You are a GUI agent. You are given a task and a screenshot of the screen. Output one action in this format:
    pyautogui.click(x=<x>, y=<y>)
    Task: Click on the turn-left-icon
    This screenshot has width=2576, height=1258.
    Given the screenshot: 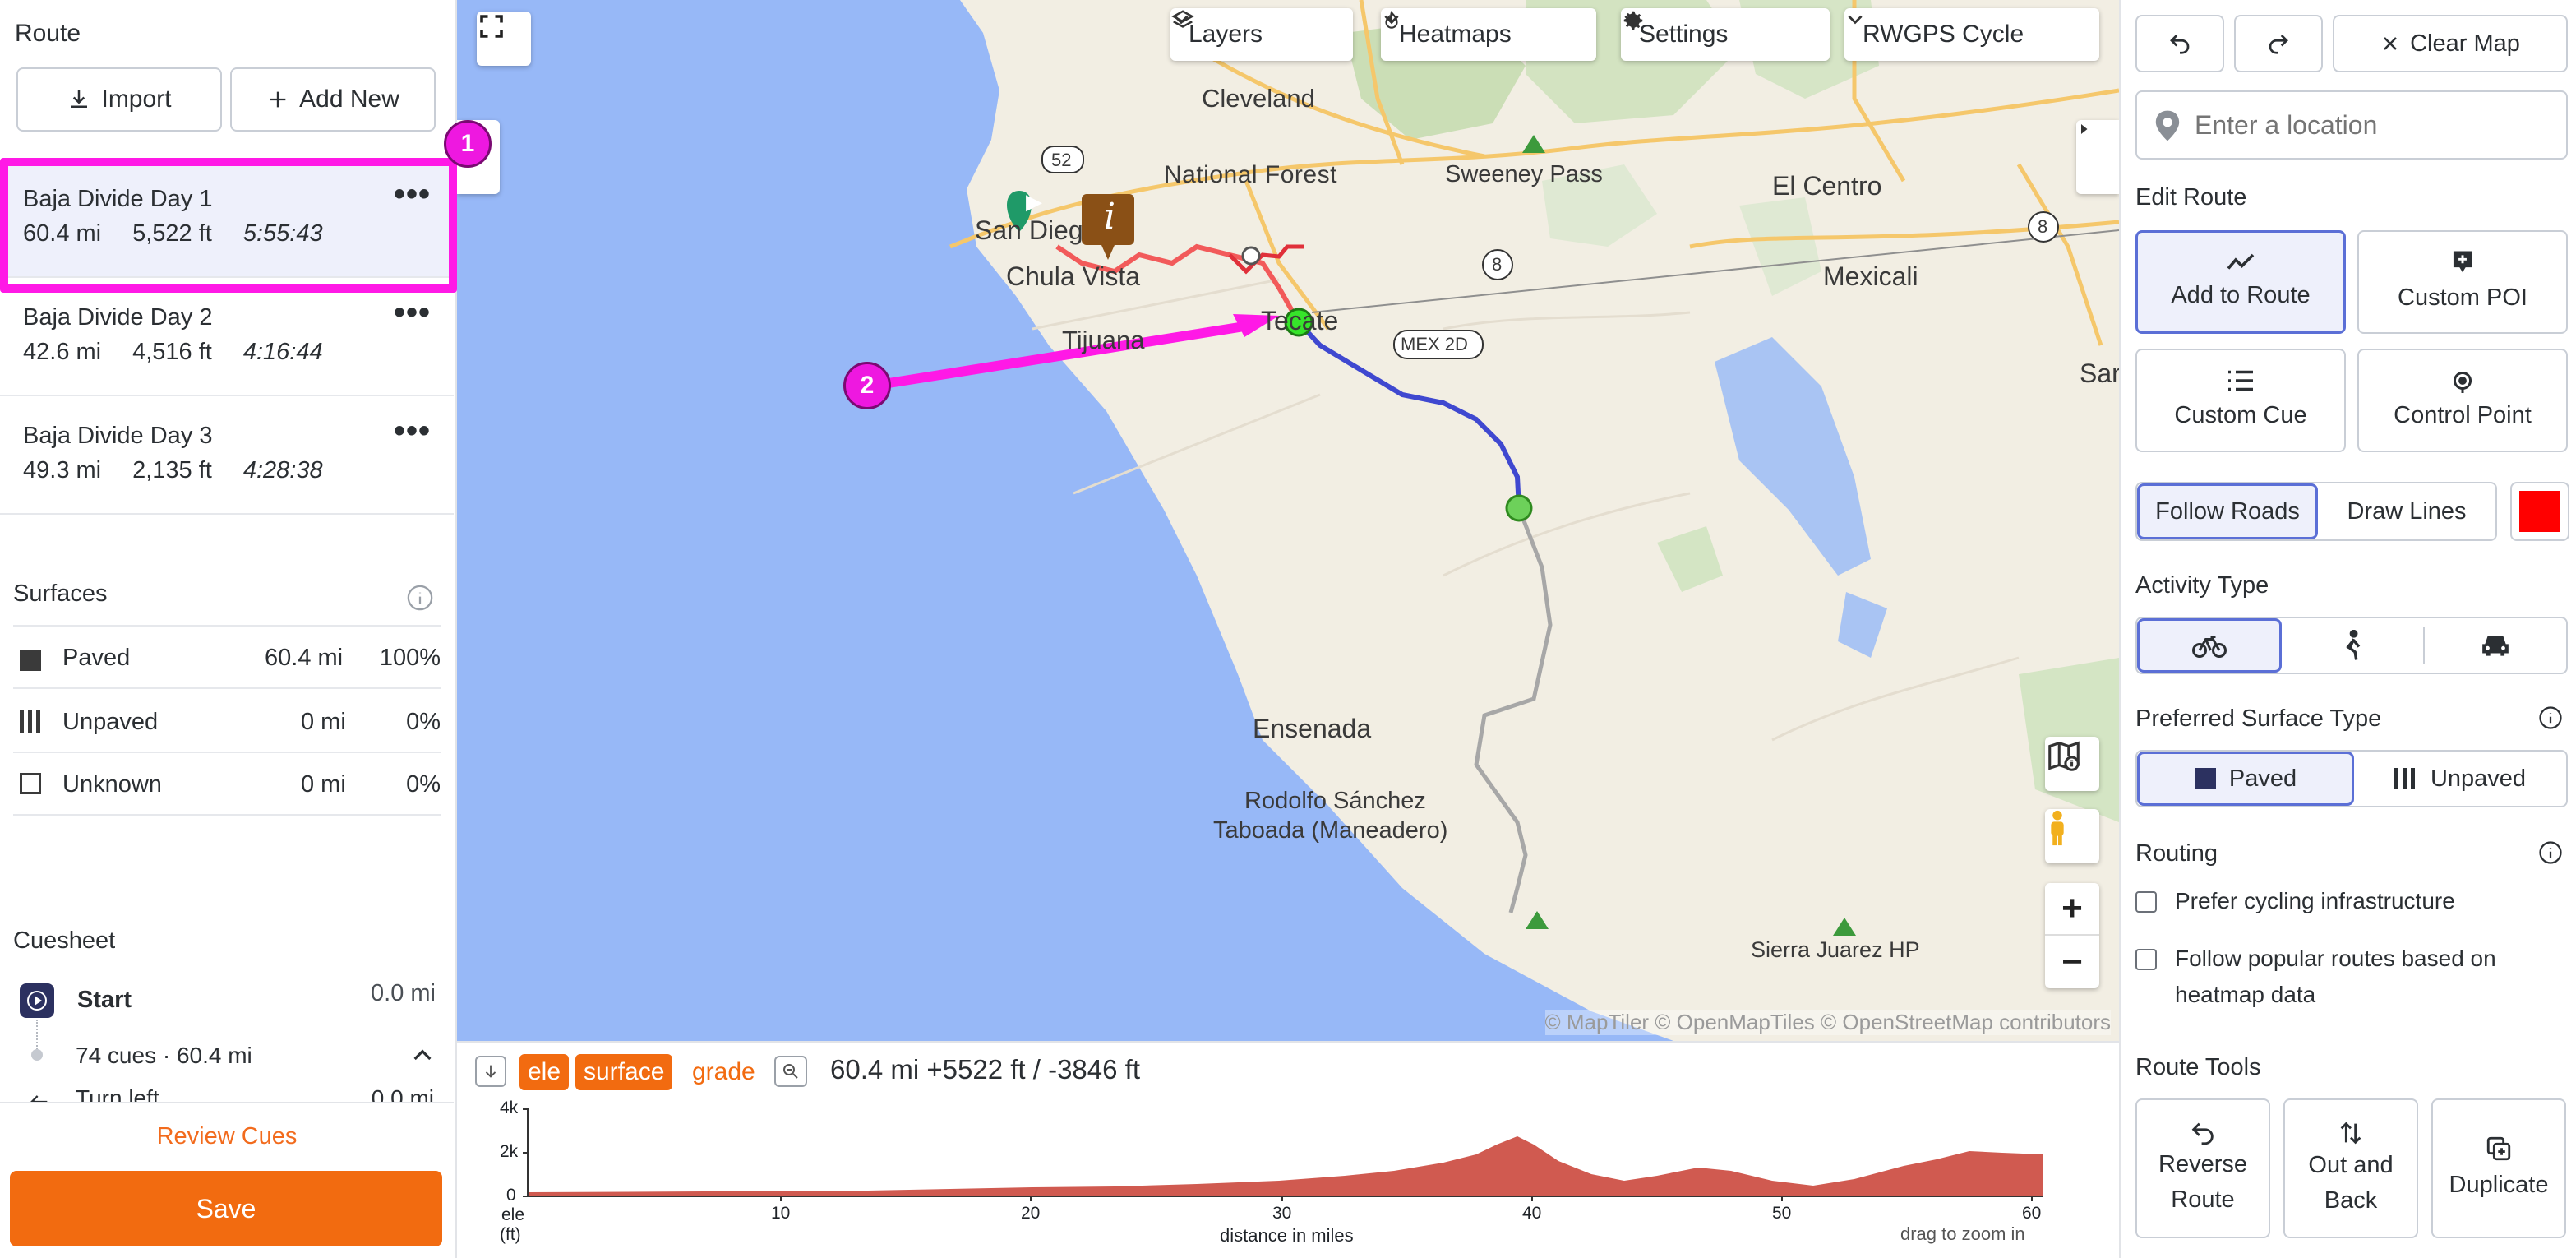 What is the action you would take?
    pyautogui.click(x=39, y=1098)
    